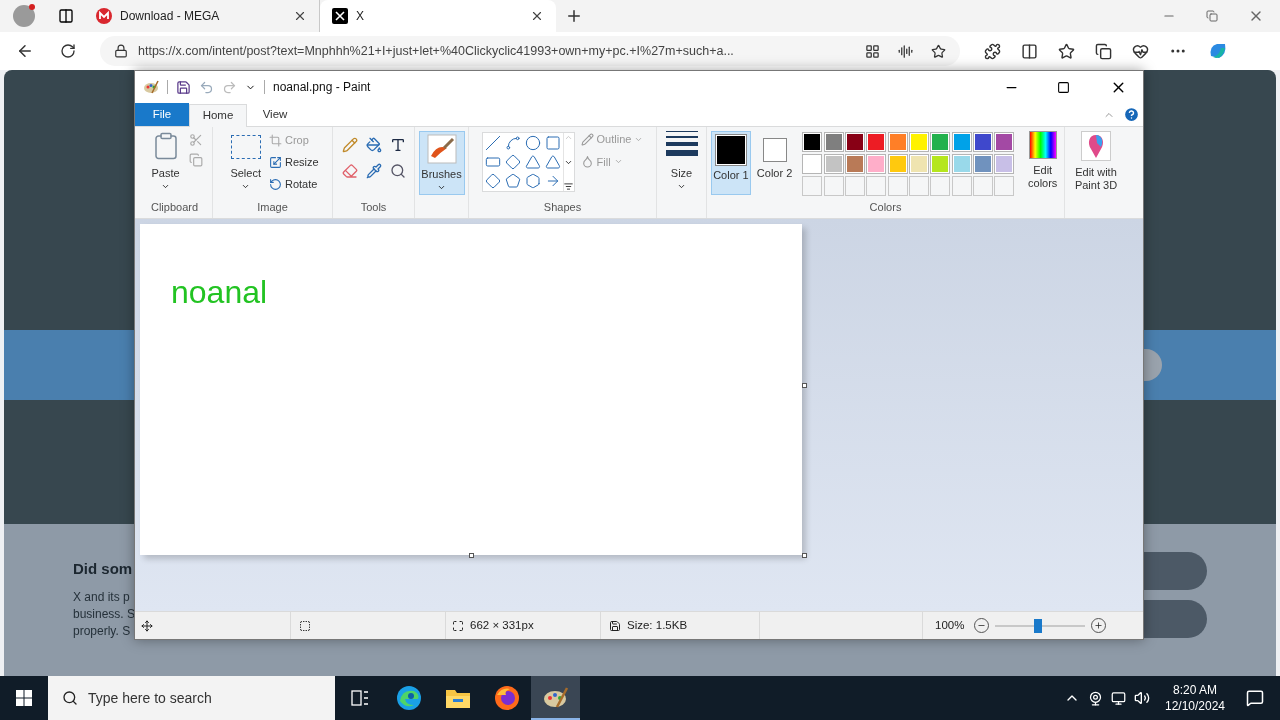 This screenshot has width=1280, height=720. Describe the element at coordinates (162, 114) in the screenshot. I see `file-menu-tab: File` at that location.